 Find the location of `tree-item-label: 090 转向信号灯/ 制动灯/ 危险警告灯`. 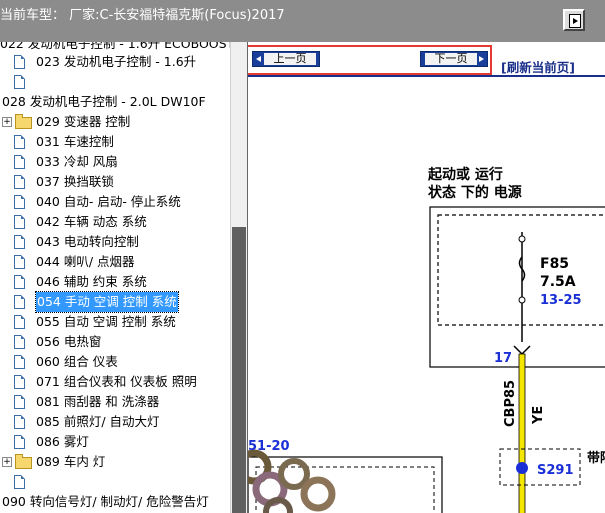

tree-item-label: 090 转向信号灯/ 制动灯/ 危险警告灯 is located at coordinates (105, 501).